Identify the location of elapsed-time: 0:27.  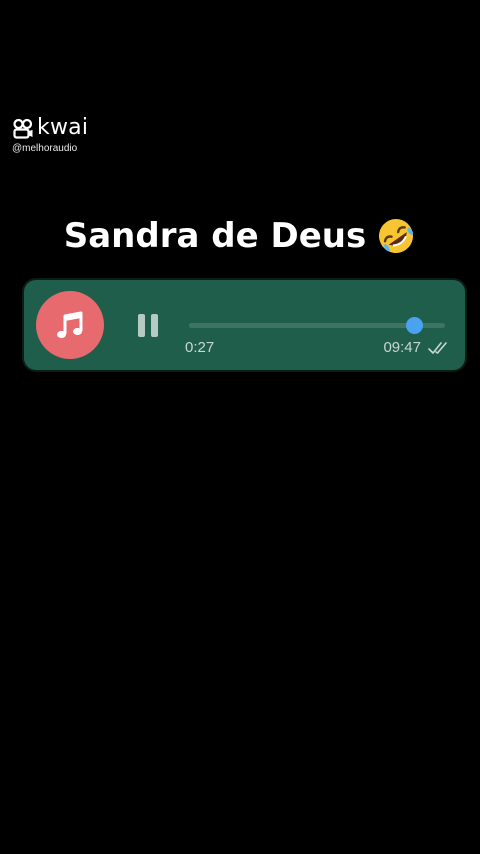
(200, 347).